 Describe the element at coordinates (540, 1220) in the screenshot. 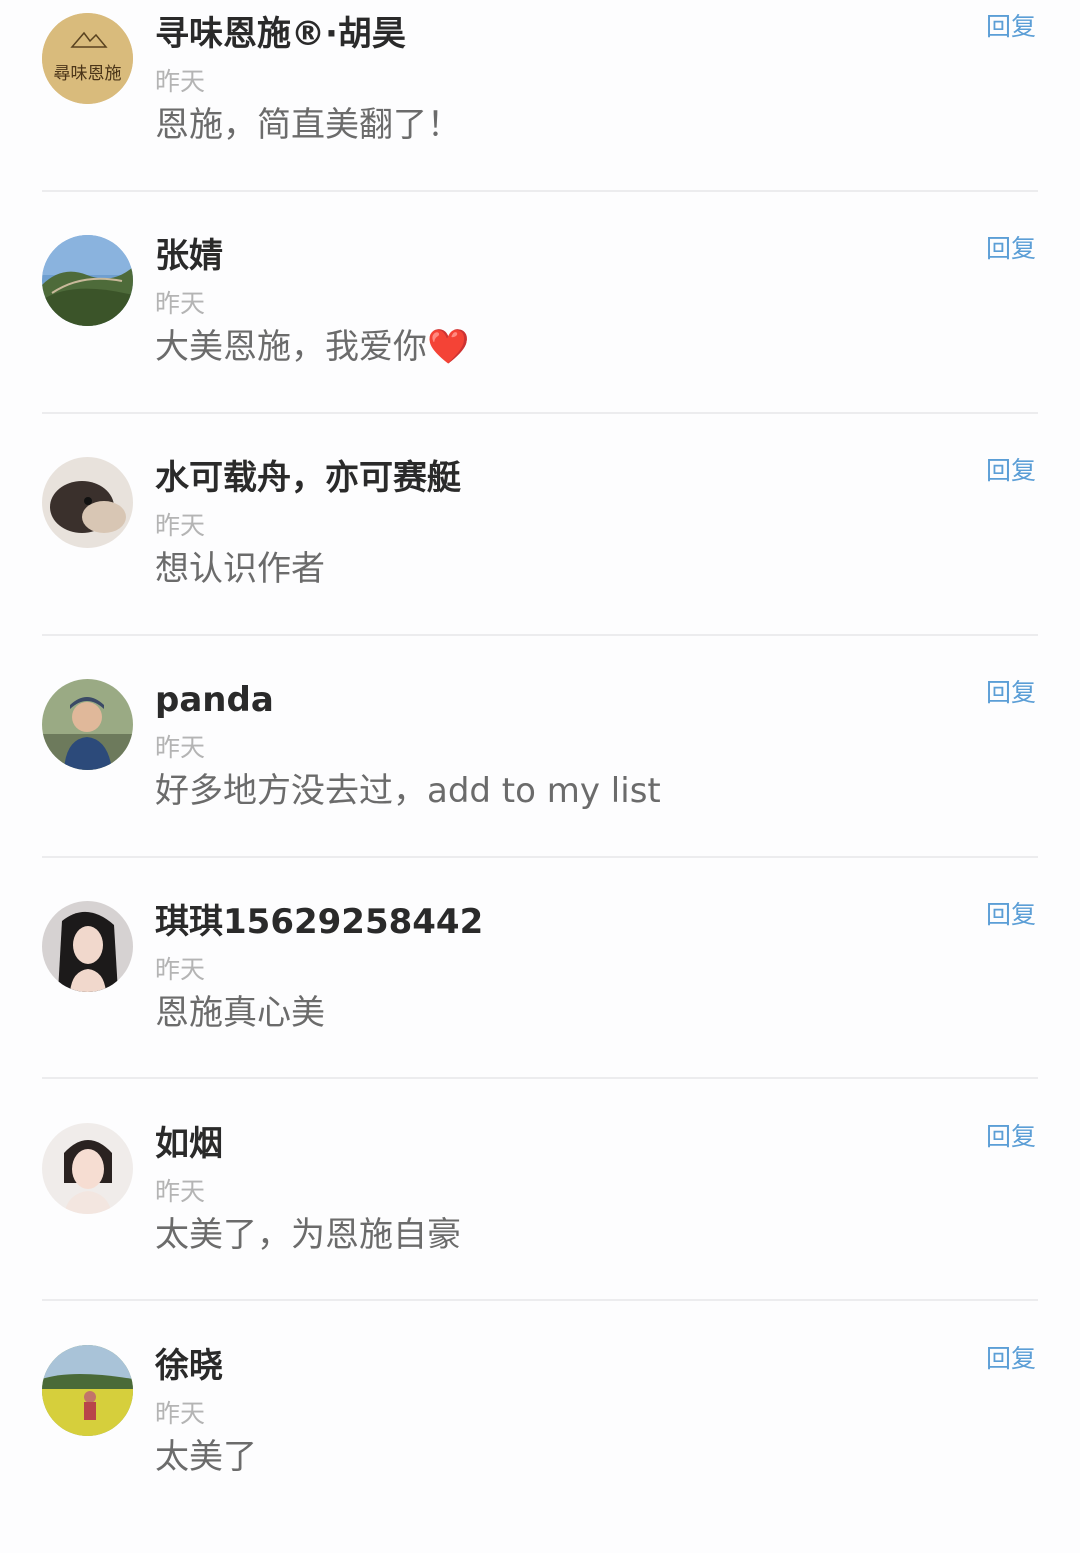

I see `comment-item: 如烟 昨天 太美了，为恩施自豪 回复` at that location.